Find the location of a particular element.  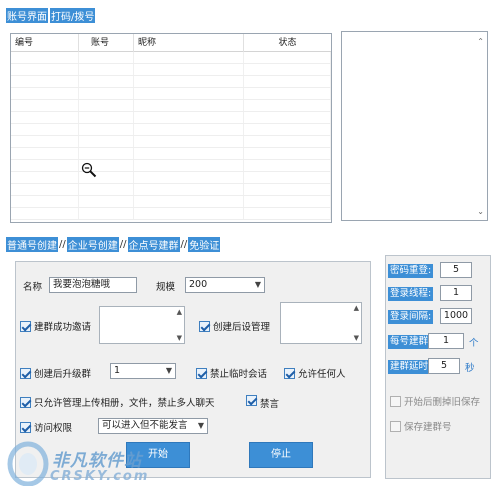

tab-no-verify: 免验证 is located at coordinates (204, 244).